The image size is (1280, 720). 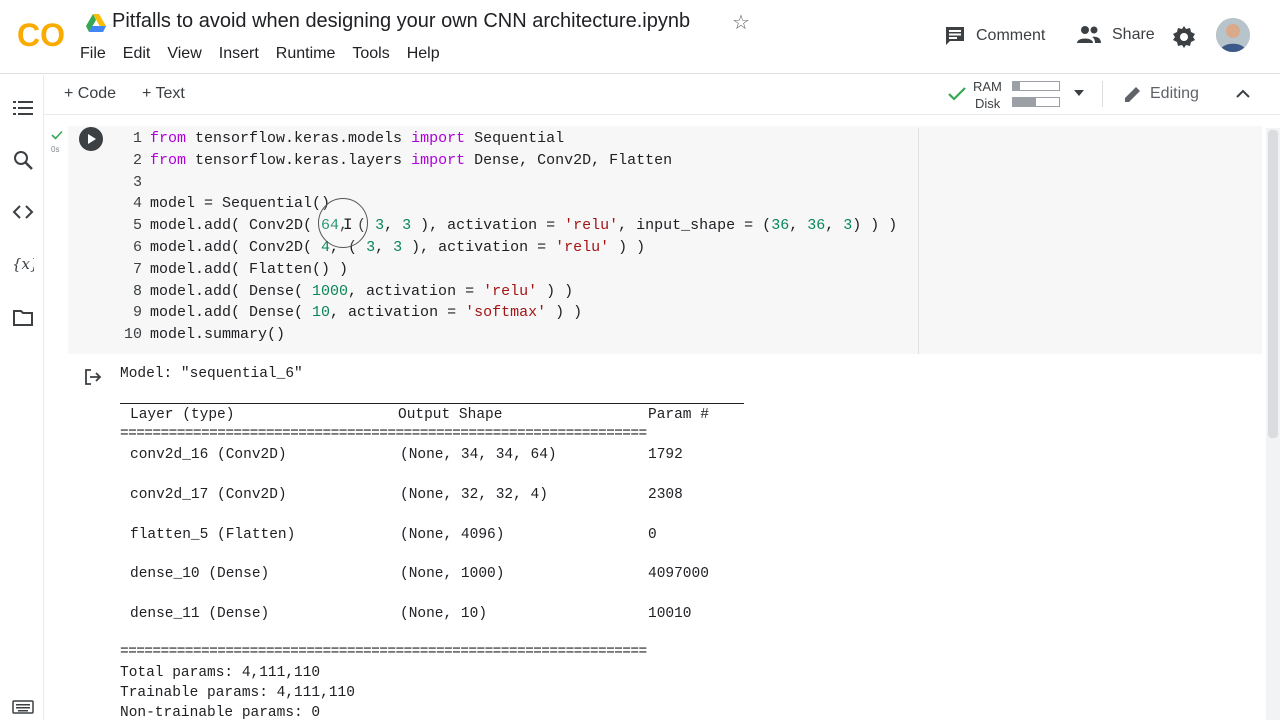 I want to click on layer-shape: (None, 32, 32, 4), so click(x=474, y=495).